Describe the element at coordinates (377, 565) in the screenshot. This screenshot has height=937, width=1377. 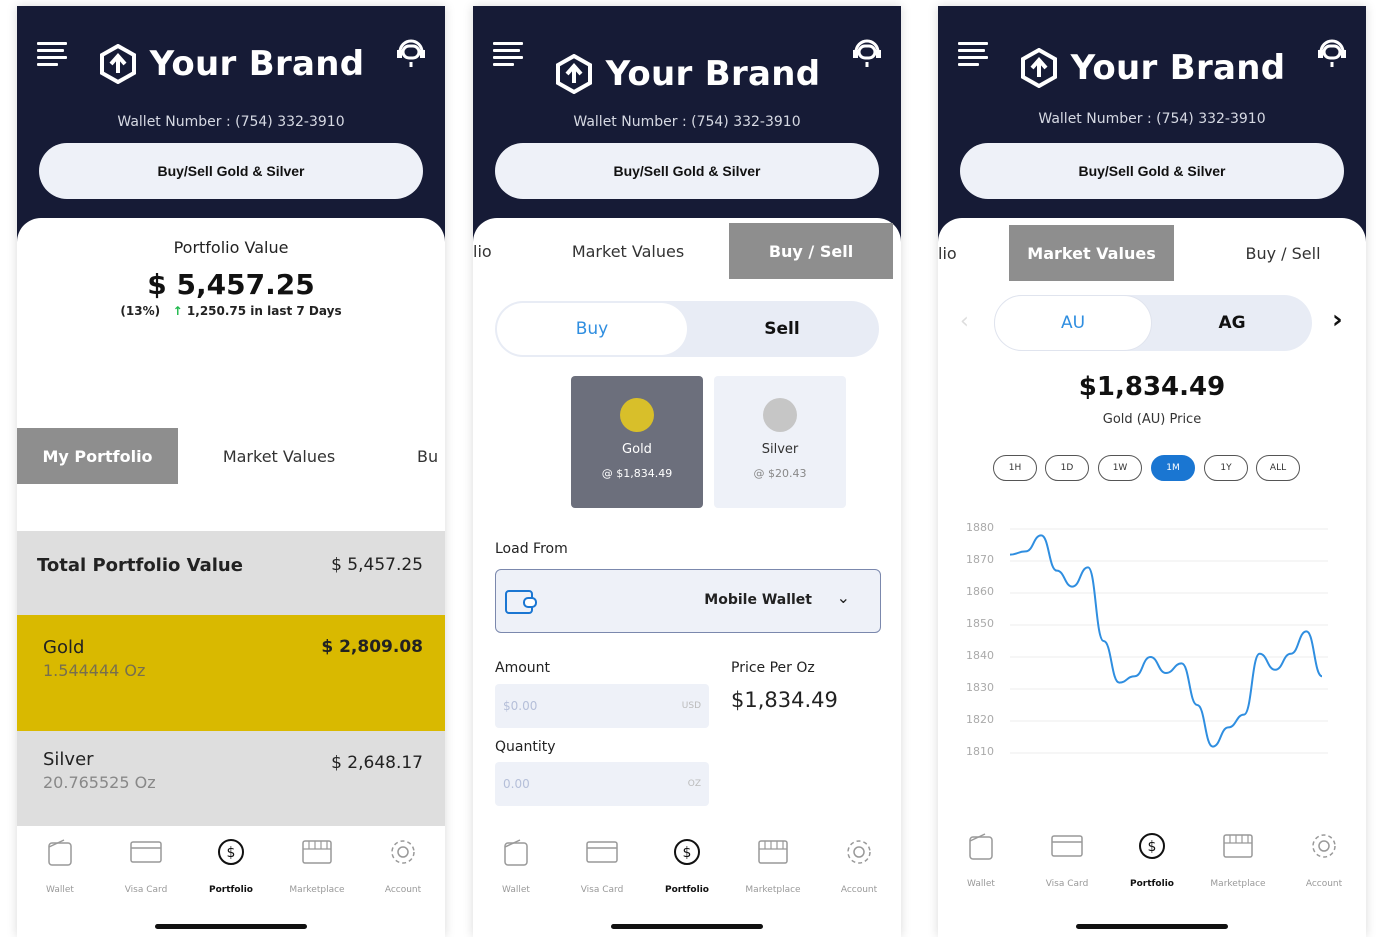
I see `row-value: $ 5,457.25` at that location.